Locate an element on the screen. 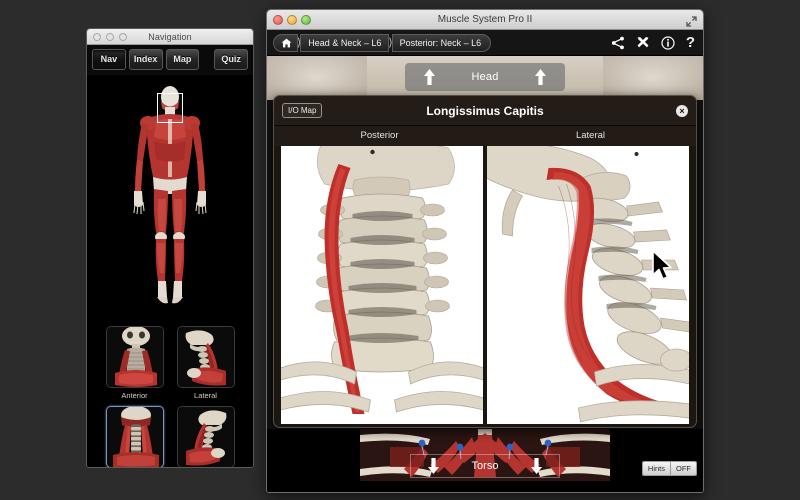 The width and height of the screenshot is (800, 500). posterior-neck-illustration is located at coordinates (134, 437).